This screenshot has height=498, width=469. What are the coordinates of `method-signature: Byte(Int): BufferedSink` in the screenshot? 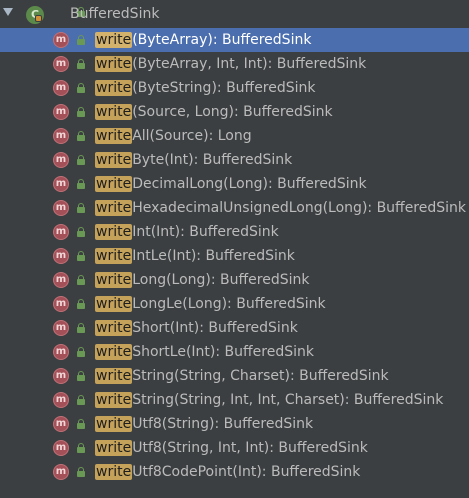 It's located at (212, 160).